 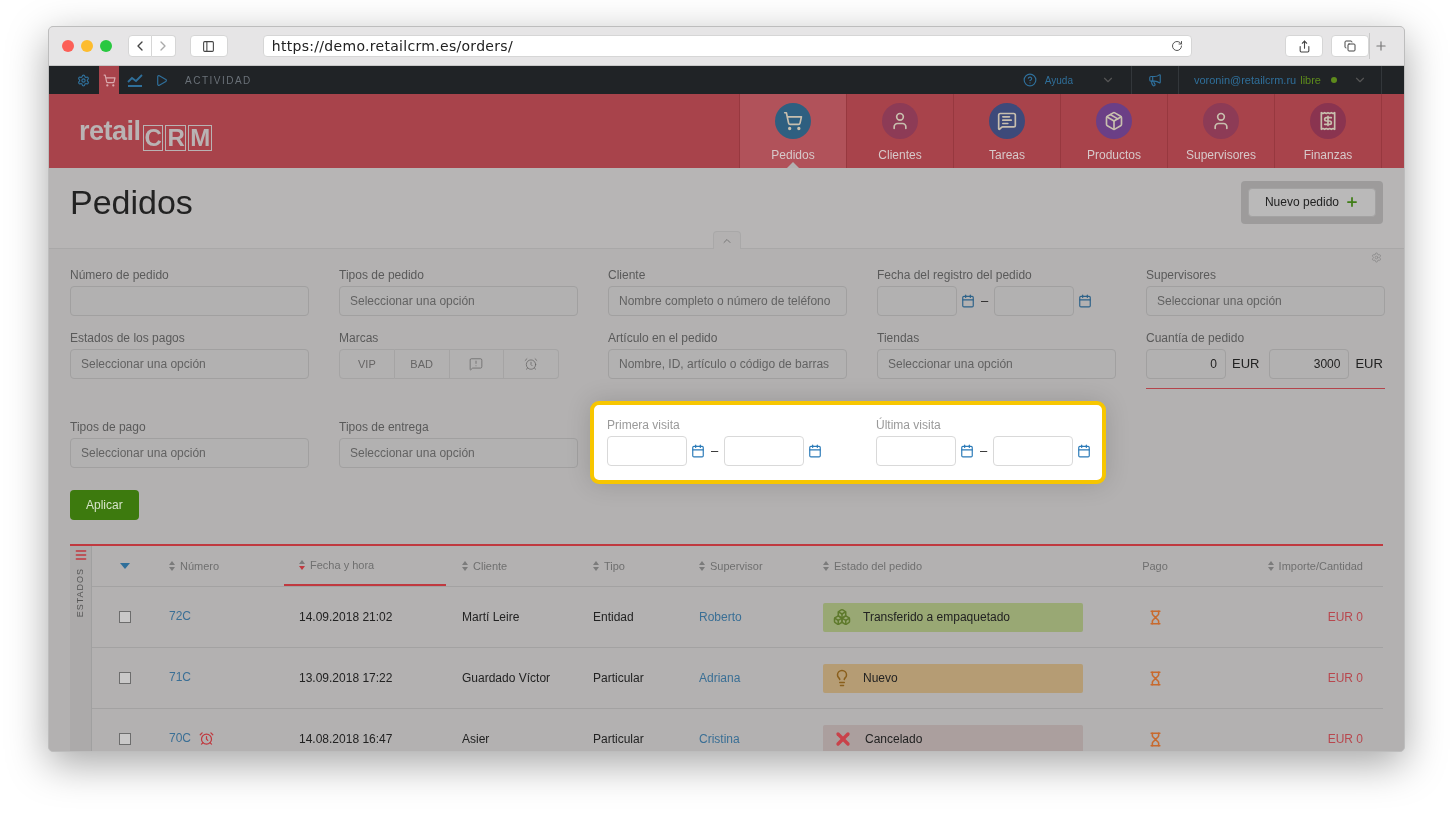 I want to click on nav-tab: Productos, so click(x=1113, y=131).